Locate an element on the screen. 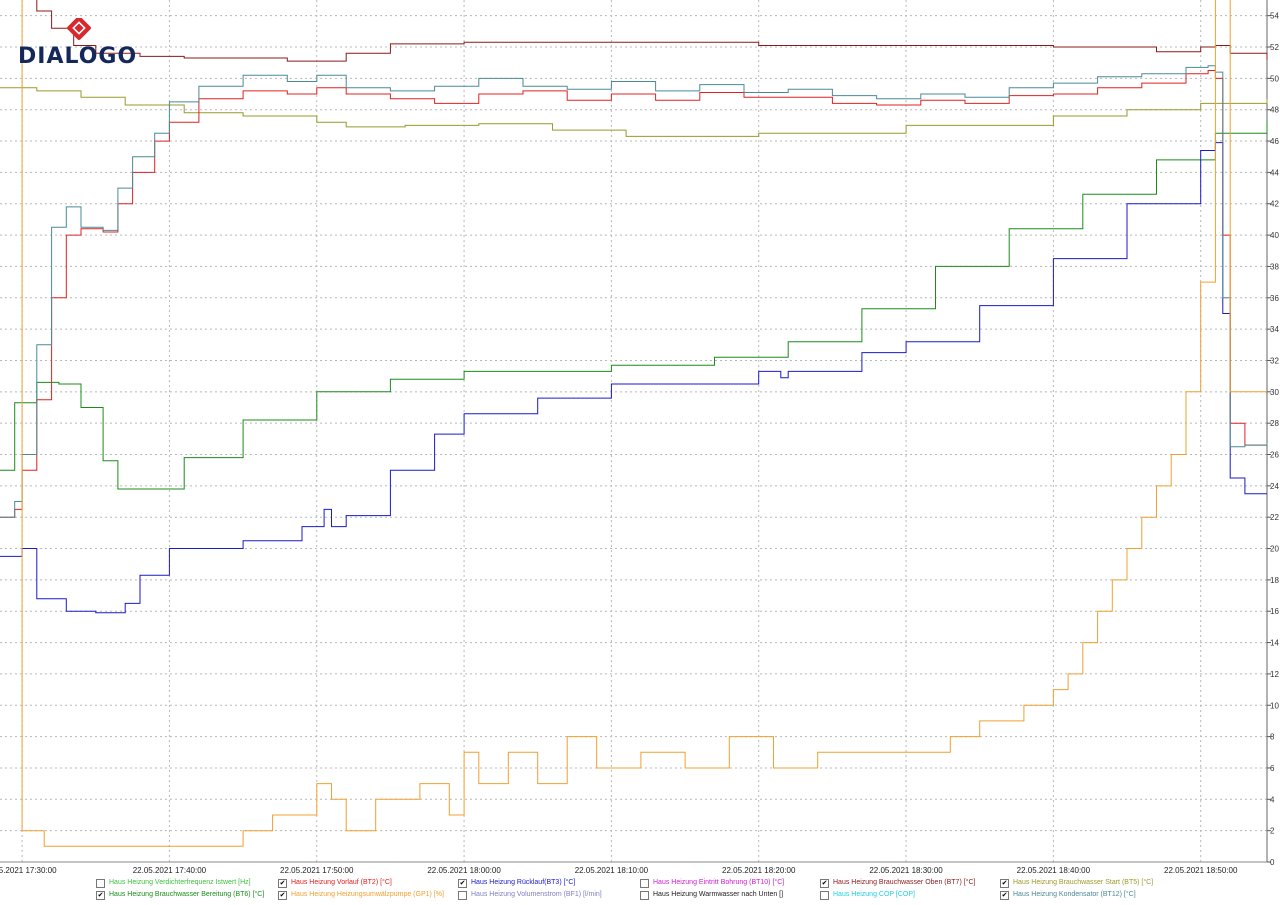  x-tick-label: 22.05.2021 17:40:00 is located at coordinates (170, 870).